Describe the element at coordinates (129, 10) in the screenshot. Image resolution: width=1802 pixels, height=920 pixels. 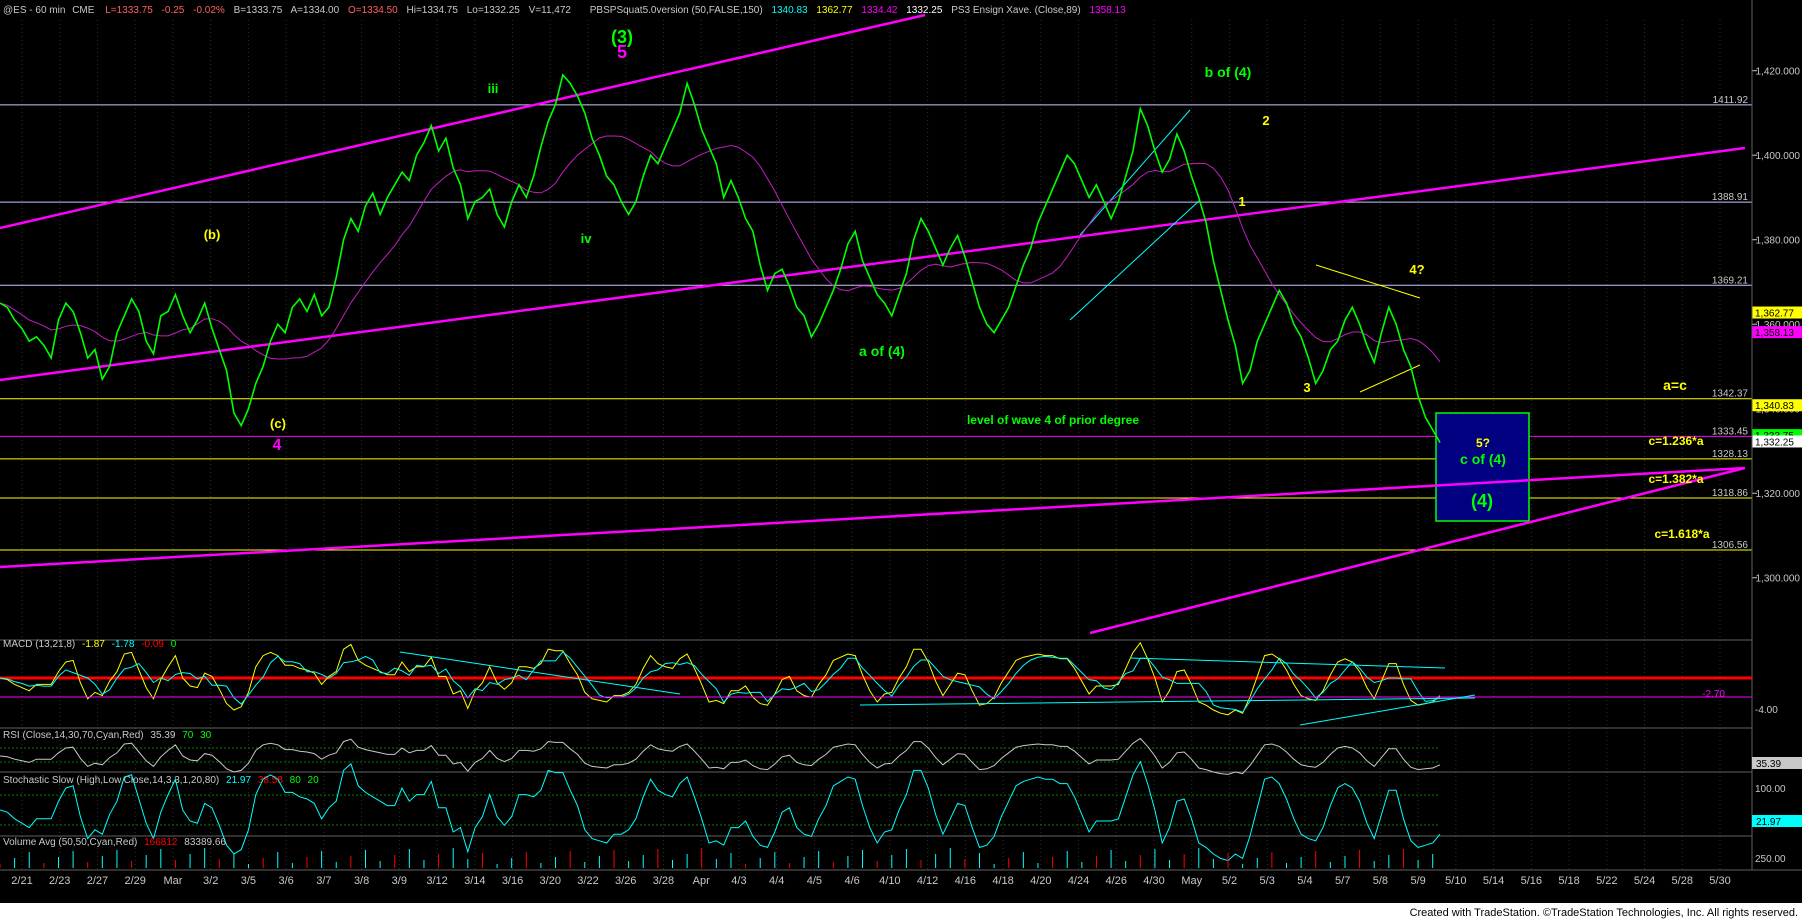
I see `last-price: L=1333.75` at that location.